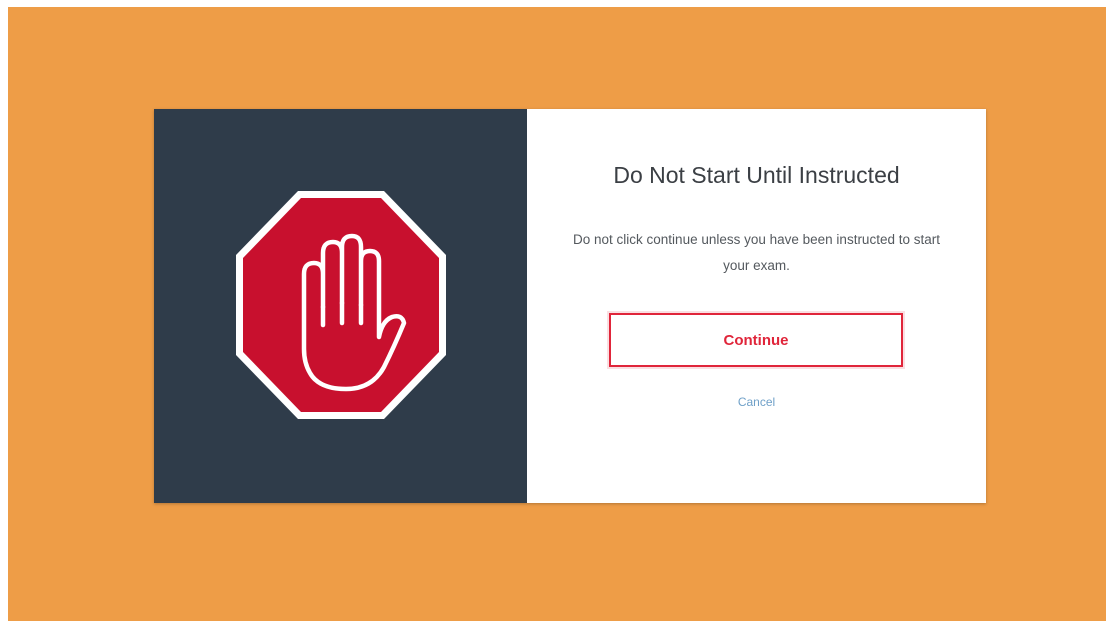 This screenshot has height=621, width=1112. I want to click on dialog-title: Do Not Start Until Instructed, so click(756, 175).